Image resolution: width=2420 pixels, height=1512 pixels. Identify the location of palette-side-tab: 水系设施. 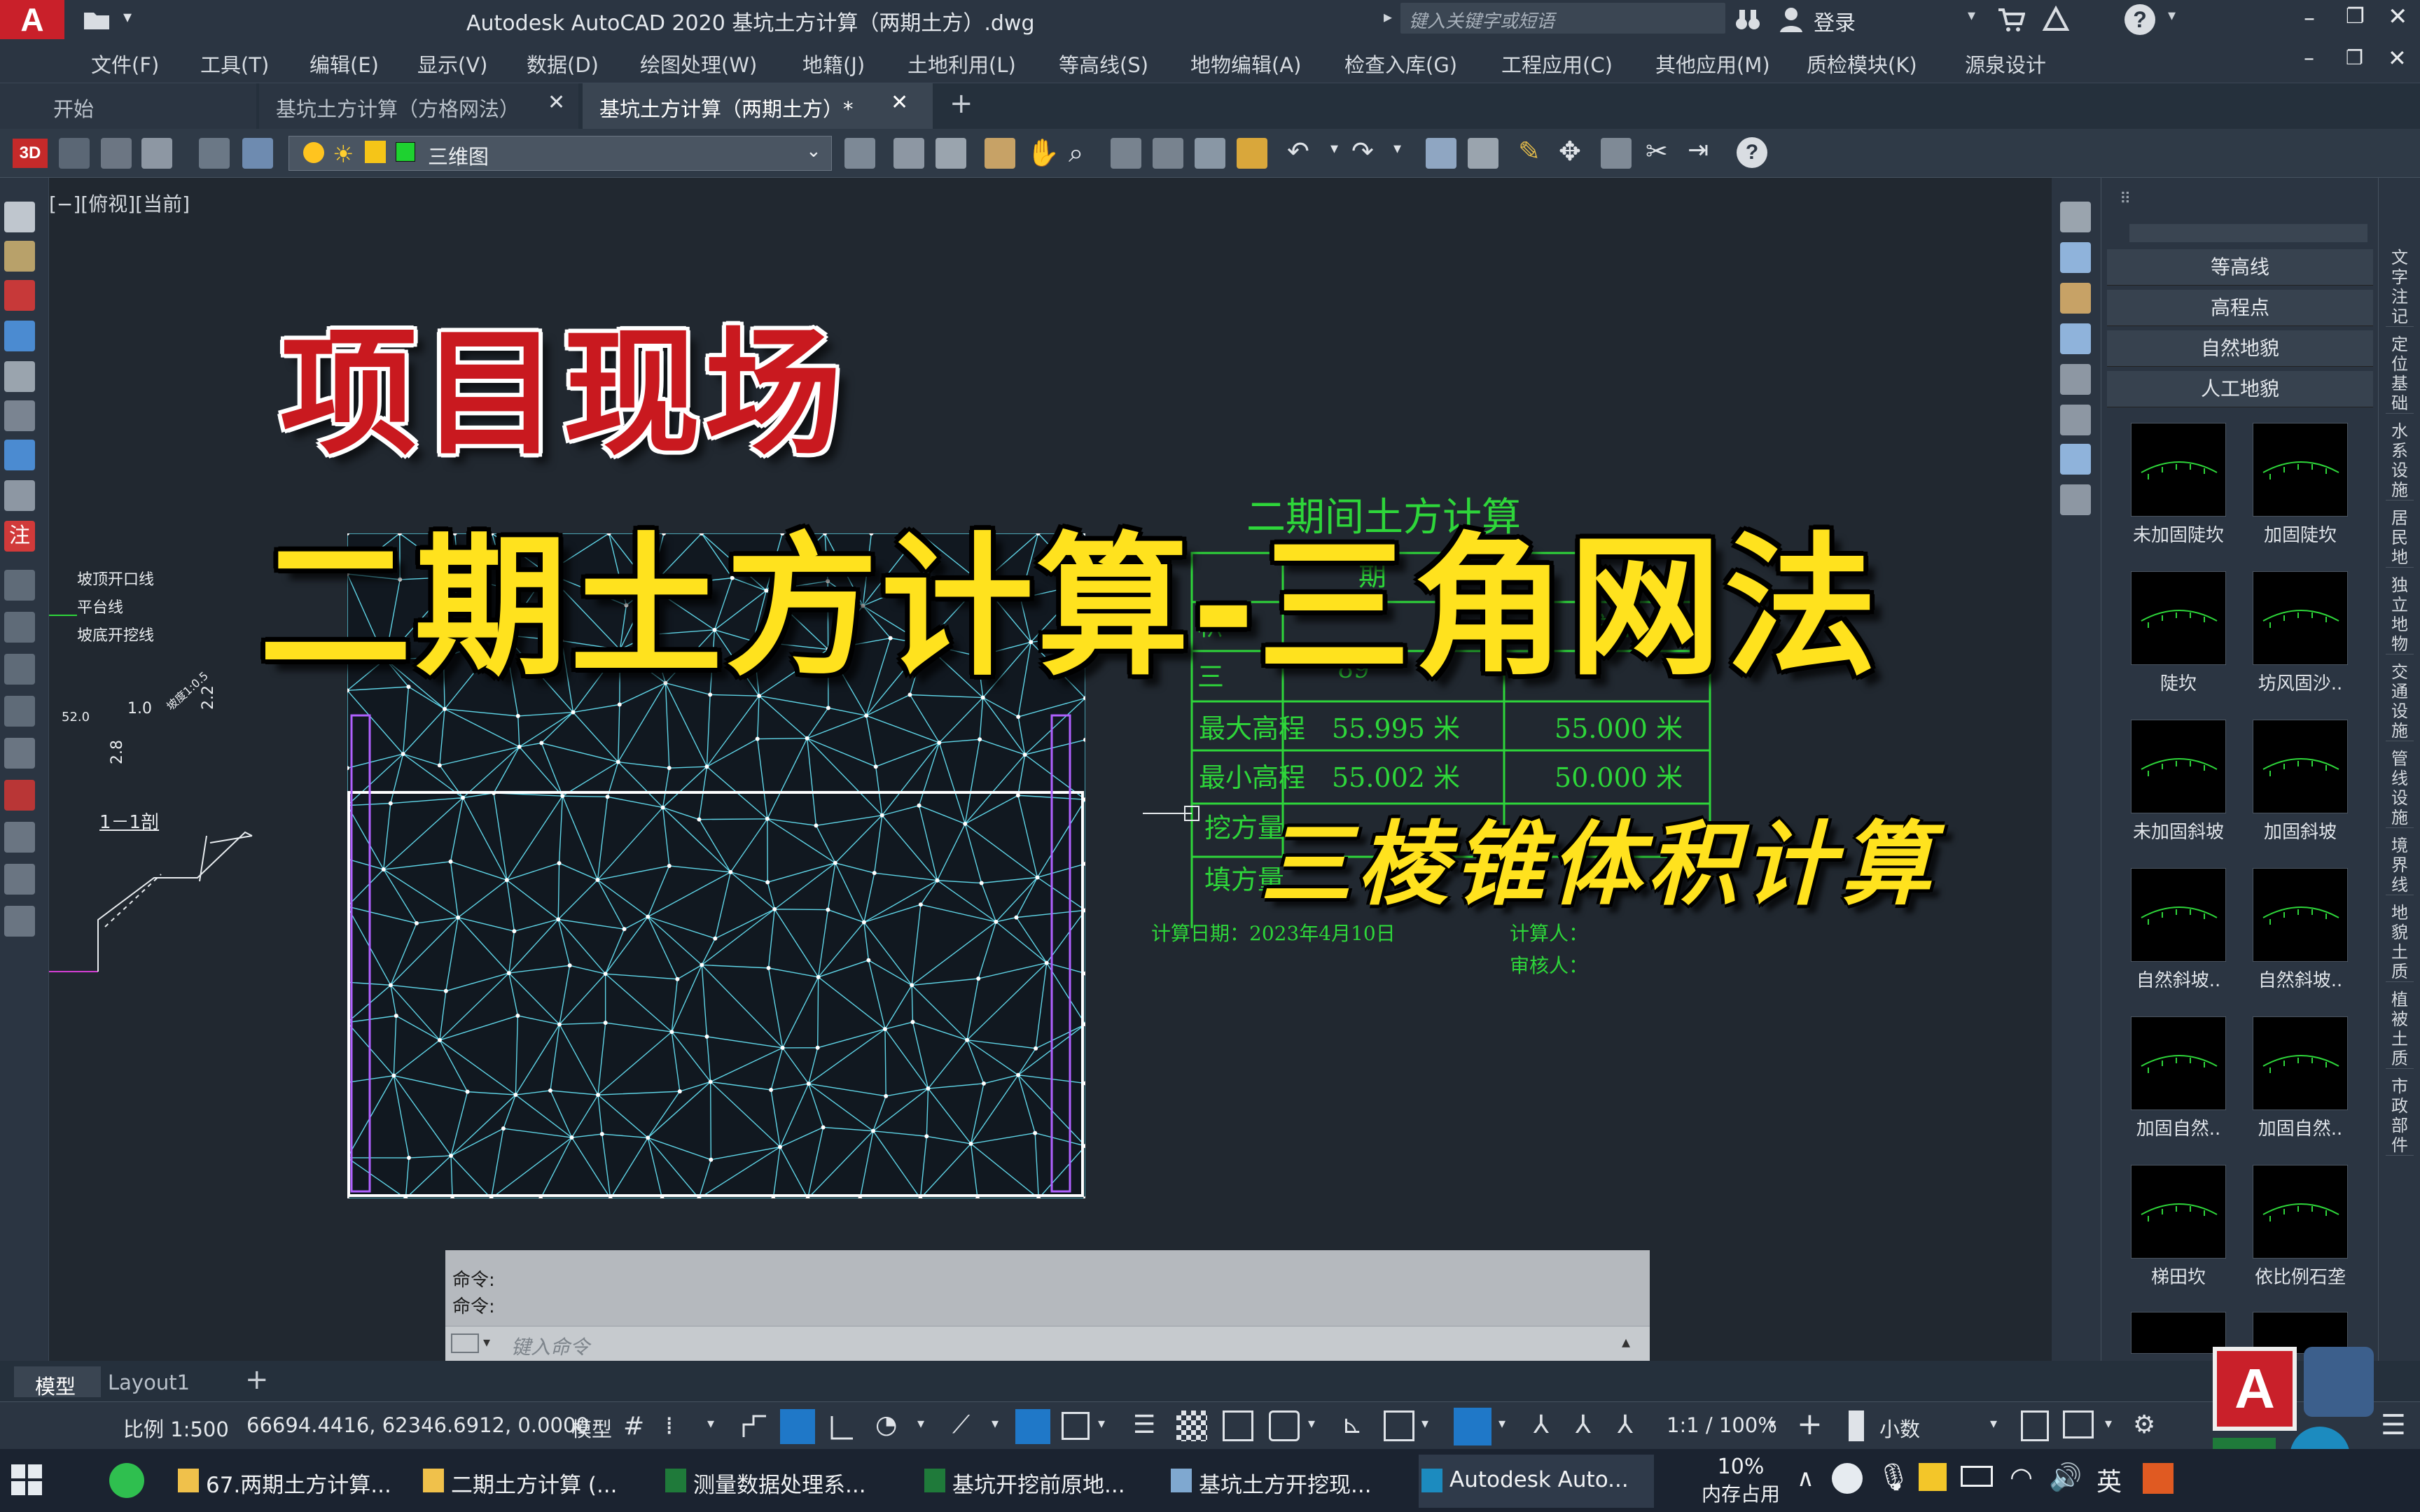
(2400, 460).